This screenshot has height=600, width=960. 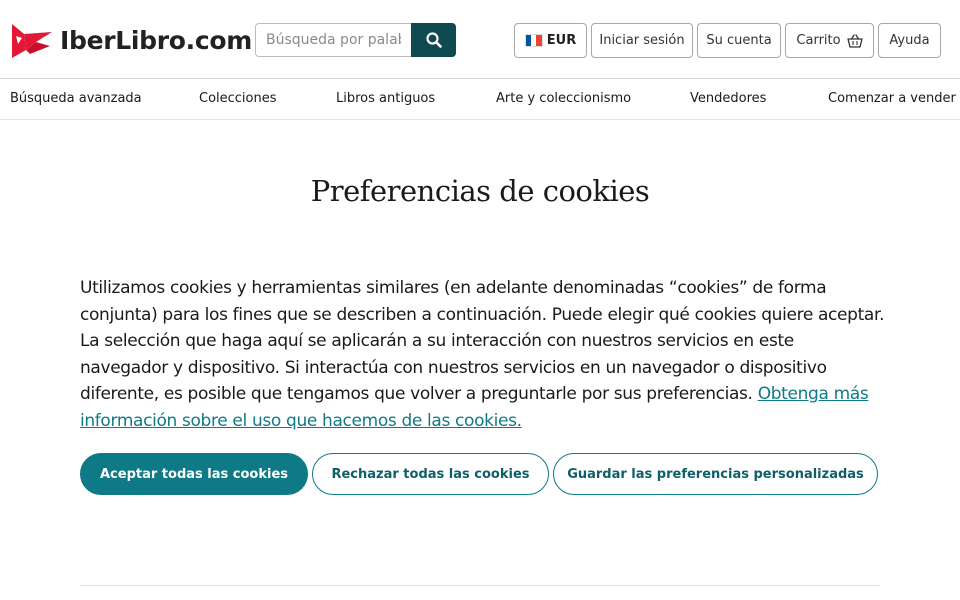 What do you see at coordinates (642, 40) in the screenshot?
I see `login-button: Iniciar sesión` at bounding box center [642, 40].